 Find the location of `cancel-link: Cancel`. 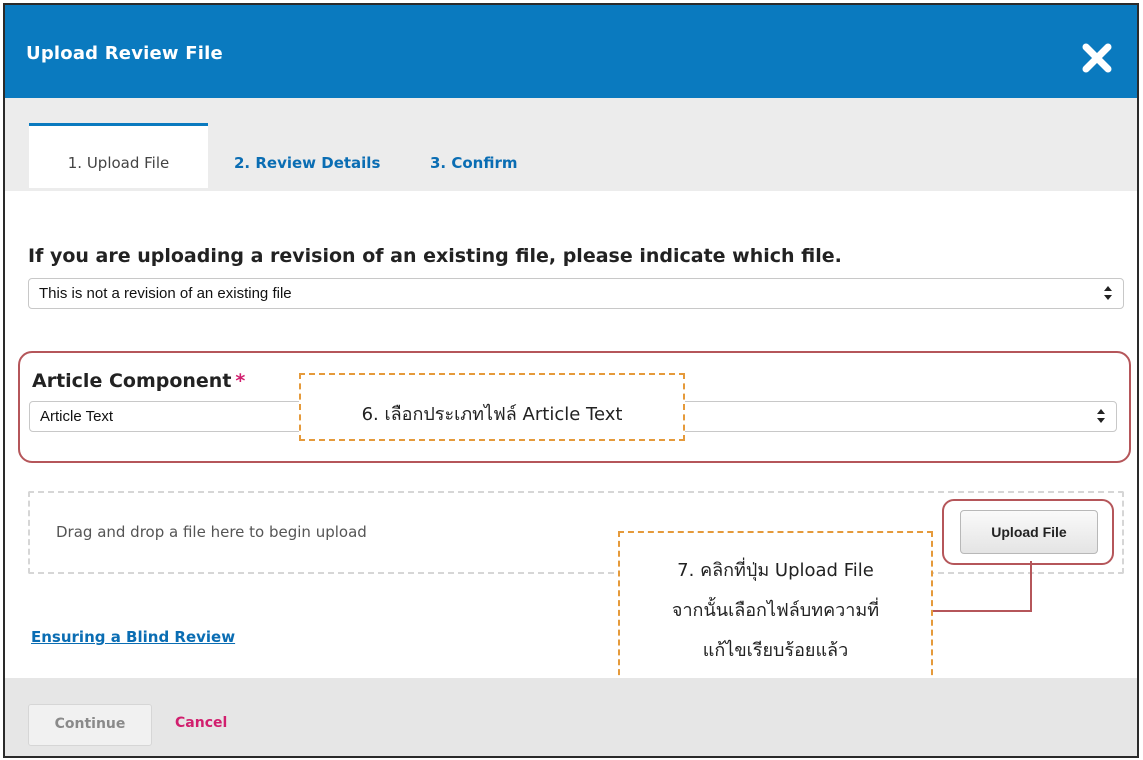

cancel-link: Cancel is located at coordinates (201, 723).